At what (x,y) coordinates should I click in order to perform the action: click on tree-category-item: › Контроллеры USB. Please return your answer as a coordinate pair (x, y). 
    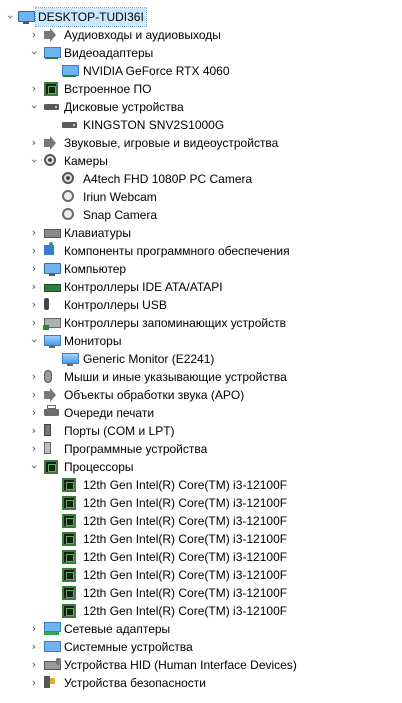
    Looking at the image, I should click on (201, 305).